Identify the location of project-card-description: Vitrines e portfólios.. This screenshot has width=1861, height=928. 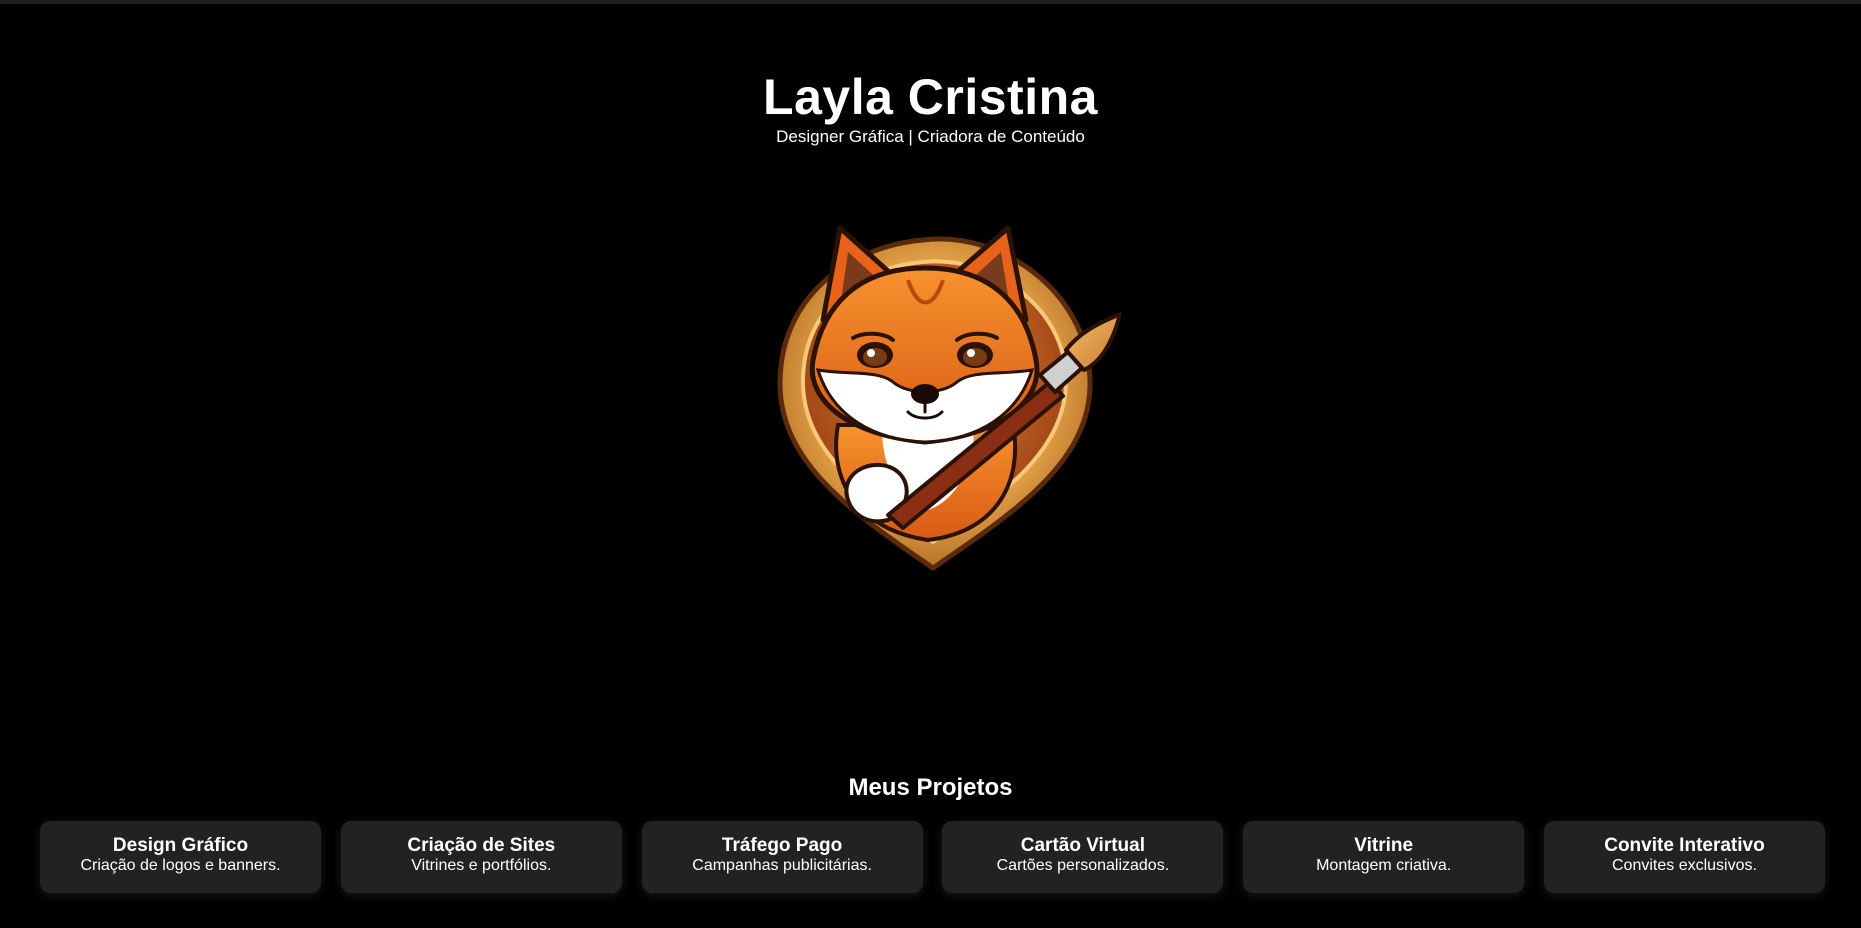
(481, 865).